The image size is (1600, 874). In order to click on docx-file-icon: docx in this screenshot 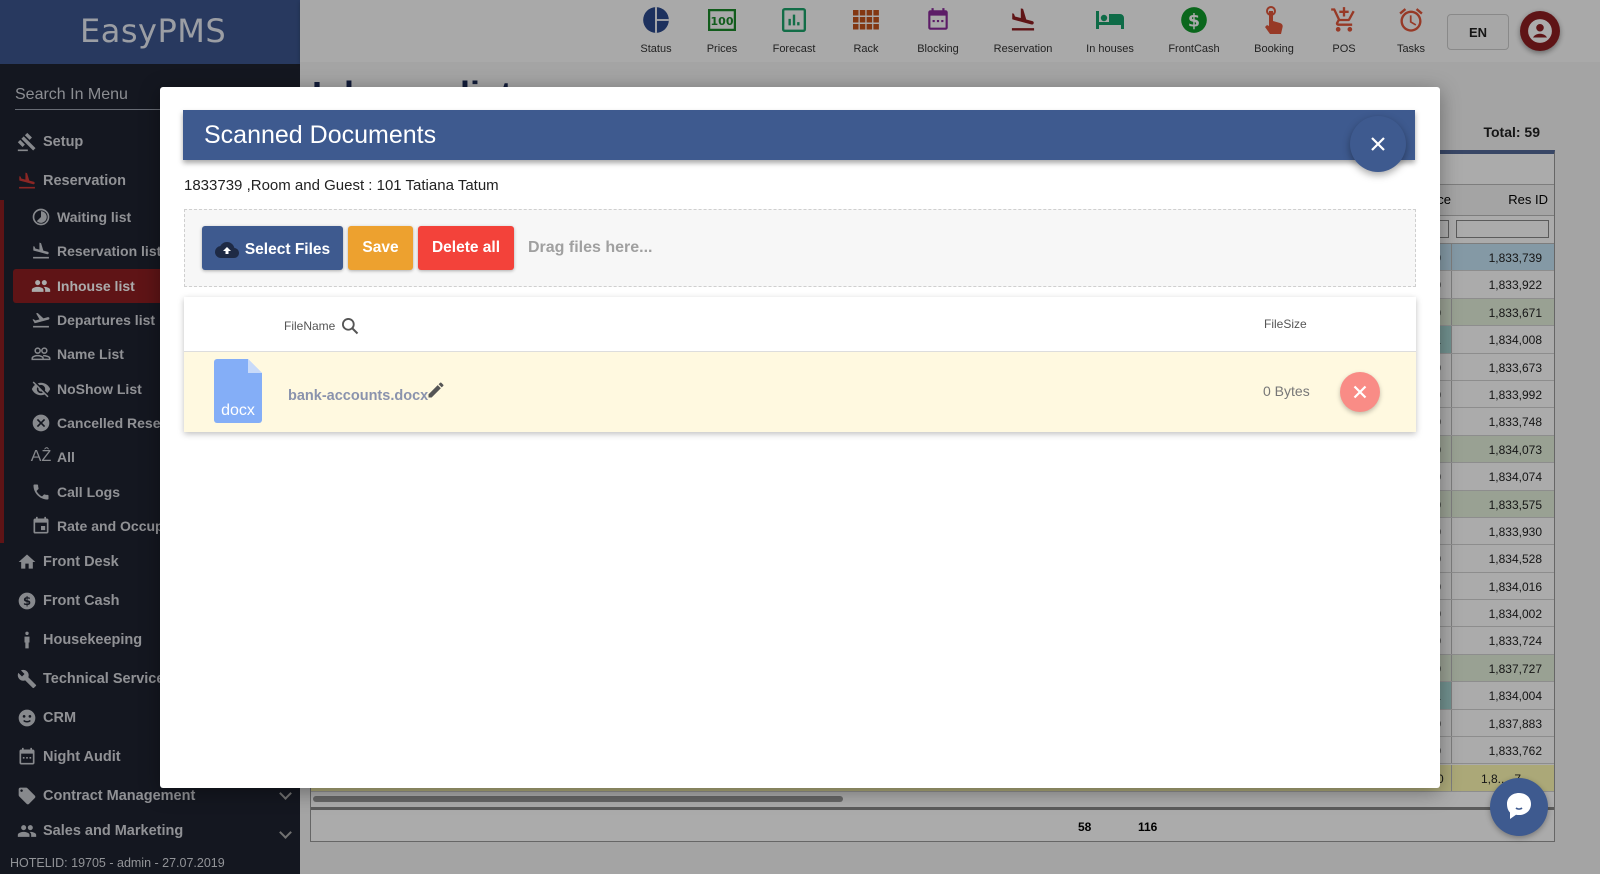, I will do `click(238, 391)`.